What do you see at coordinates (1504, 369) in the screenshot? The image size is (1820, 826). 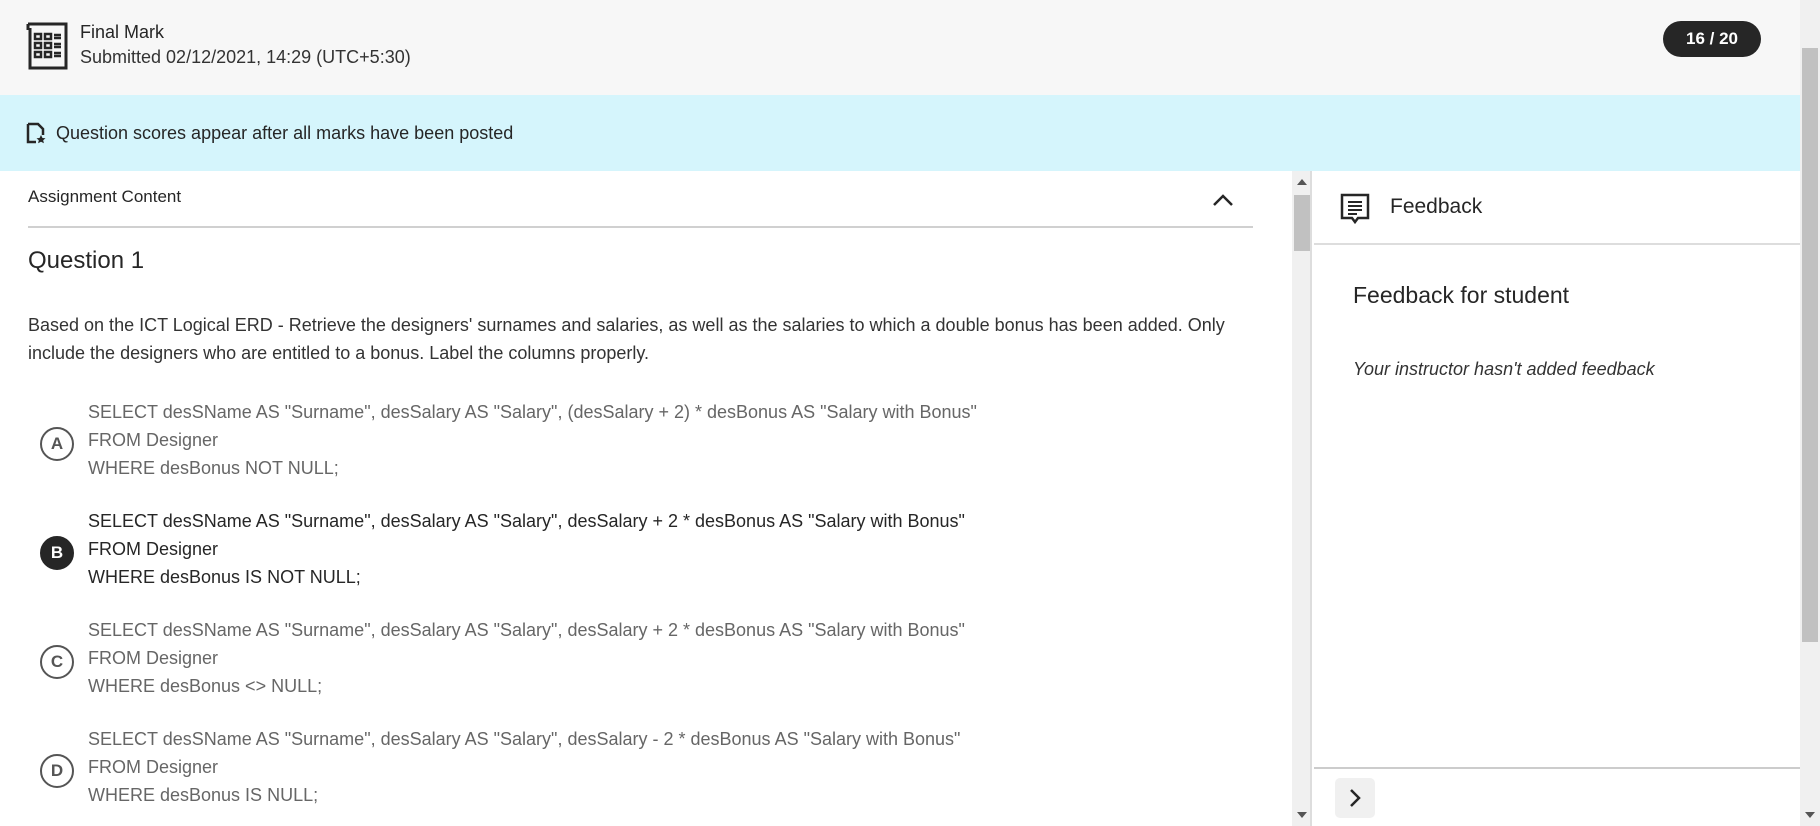 I see `feedback-empty-text: Your instructor hasn't added feedback` at bounding box center [1504, 369].